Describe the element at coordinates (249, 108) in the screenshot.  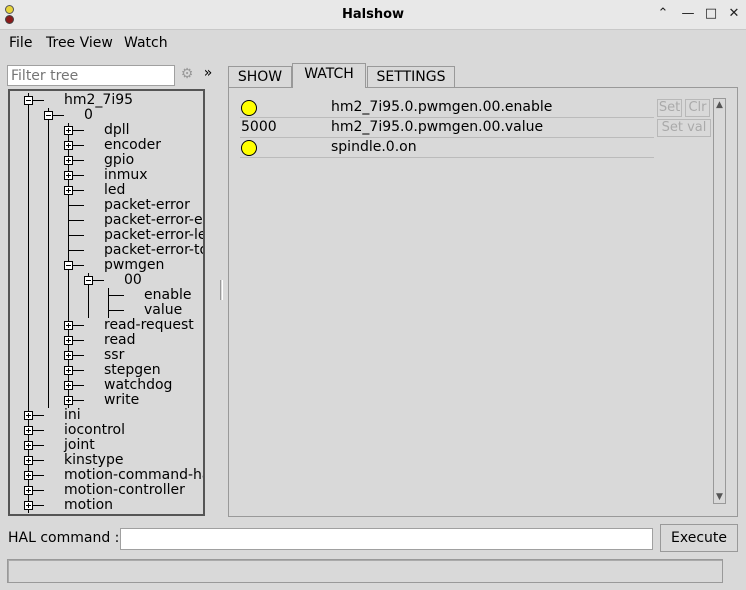
I see `led-indicator-icon` at that location.